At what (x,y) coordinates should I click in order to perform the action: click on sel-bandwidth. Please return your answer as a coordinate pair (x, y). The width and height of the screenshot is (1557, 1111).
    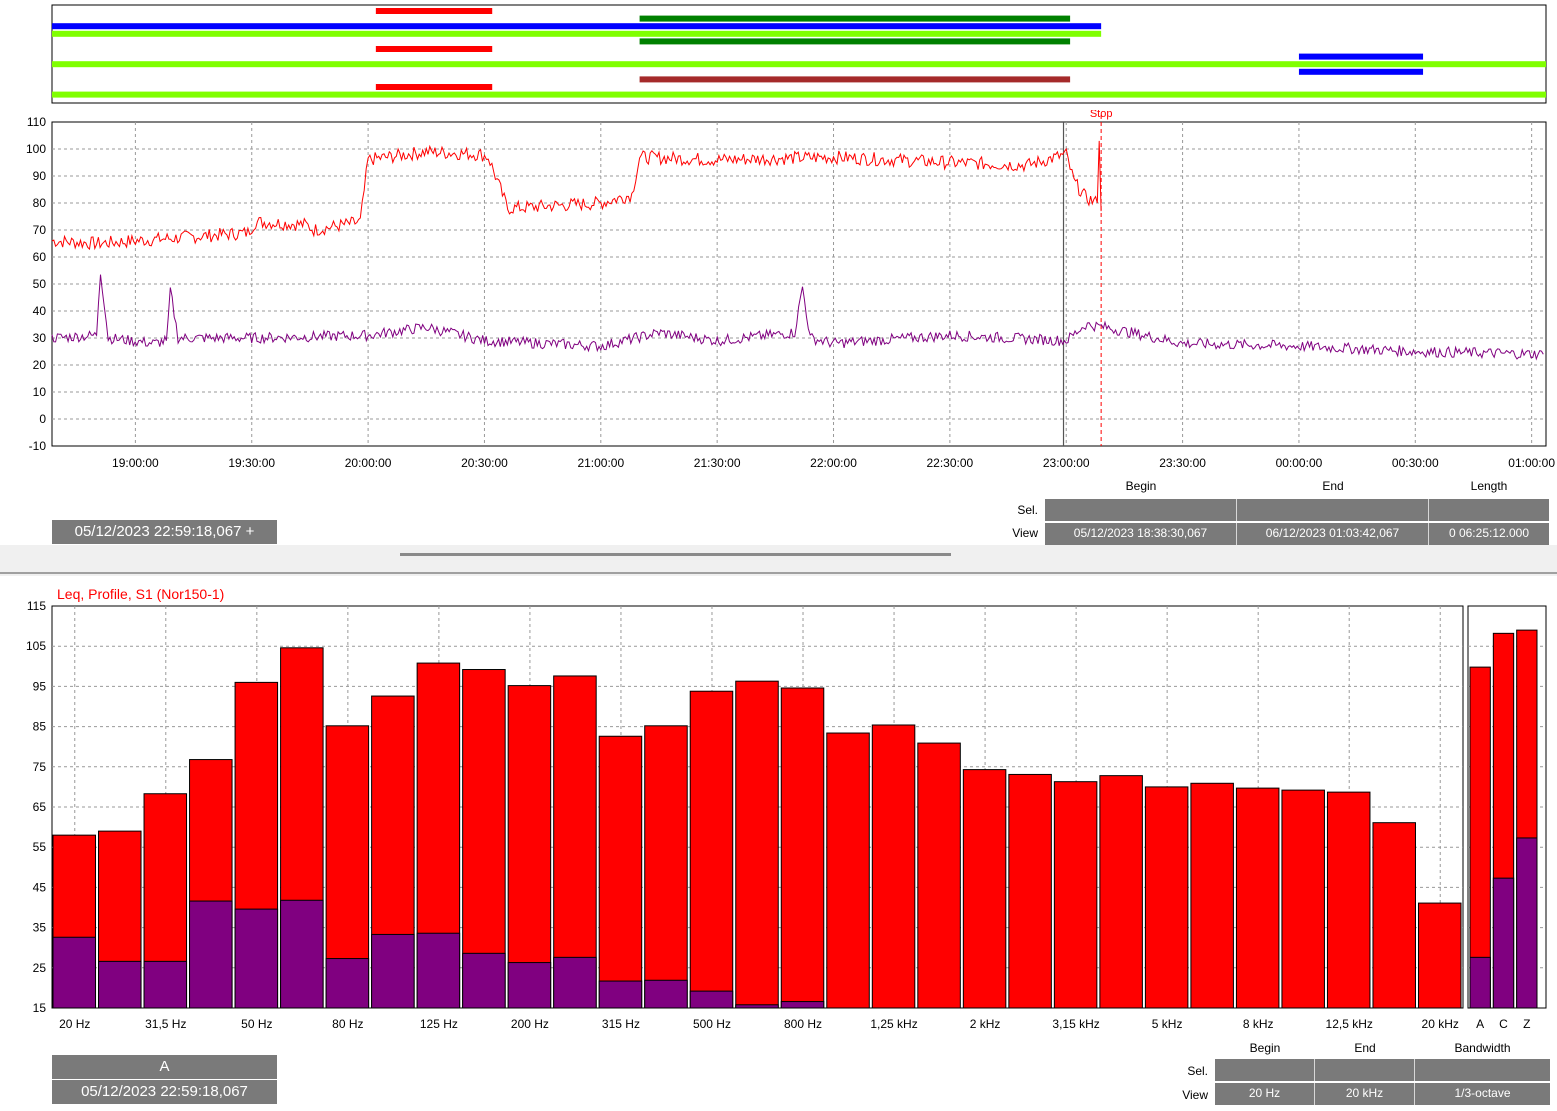
    Looking at the image, I should click on (1482, 1070).